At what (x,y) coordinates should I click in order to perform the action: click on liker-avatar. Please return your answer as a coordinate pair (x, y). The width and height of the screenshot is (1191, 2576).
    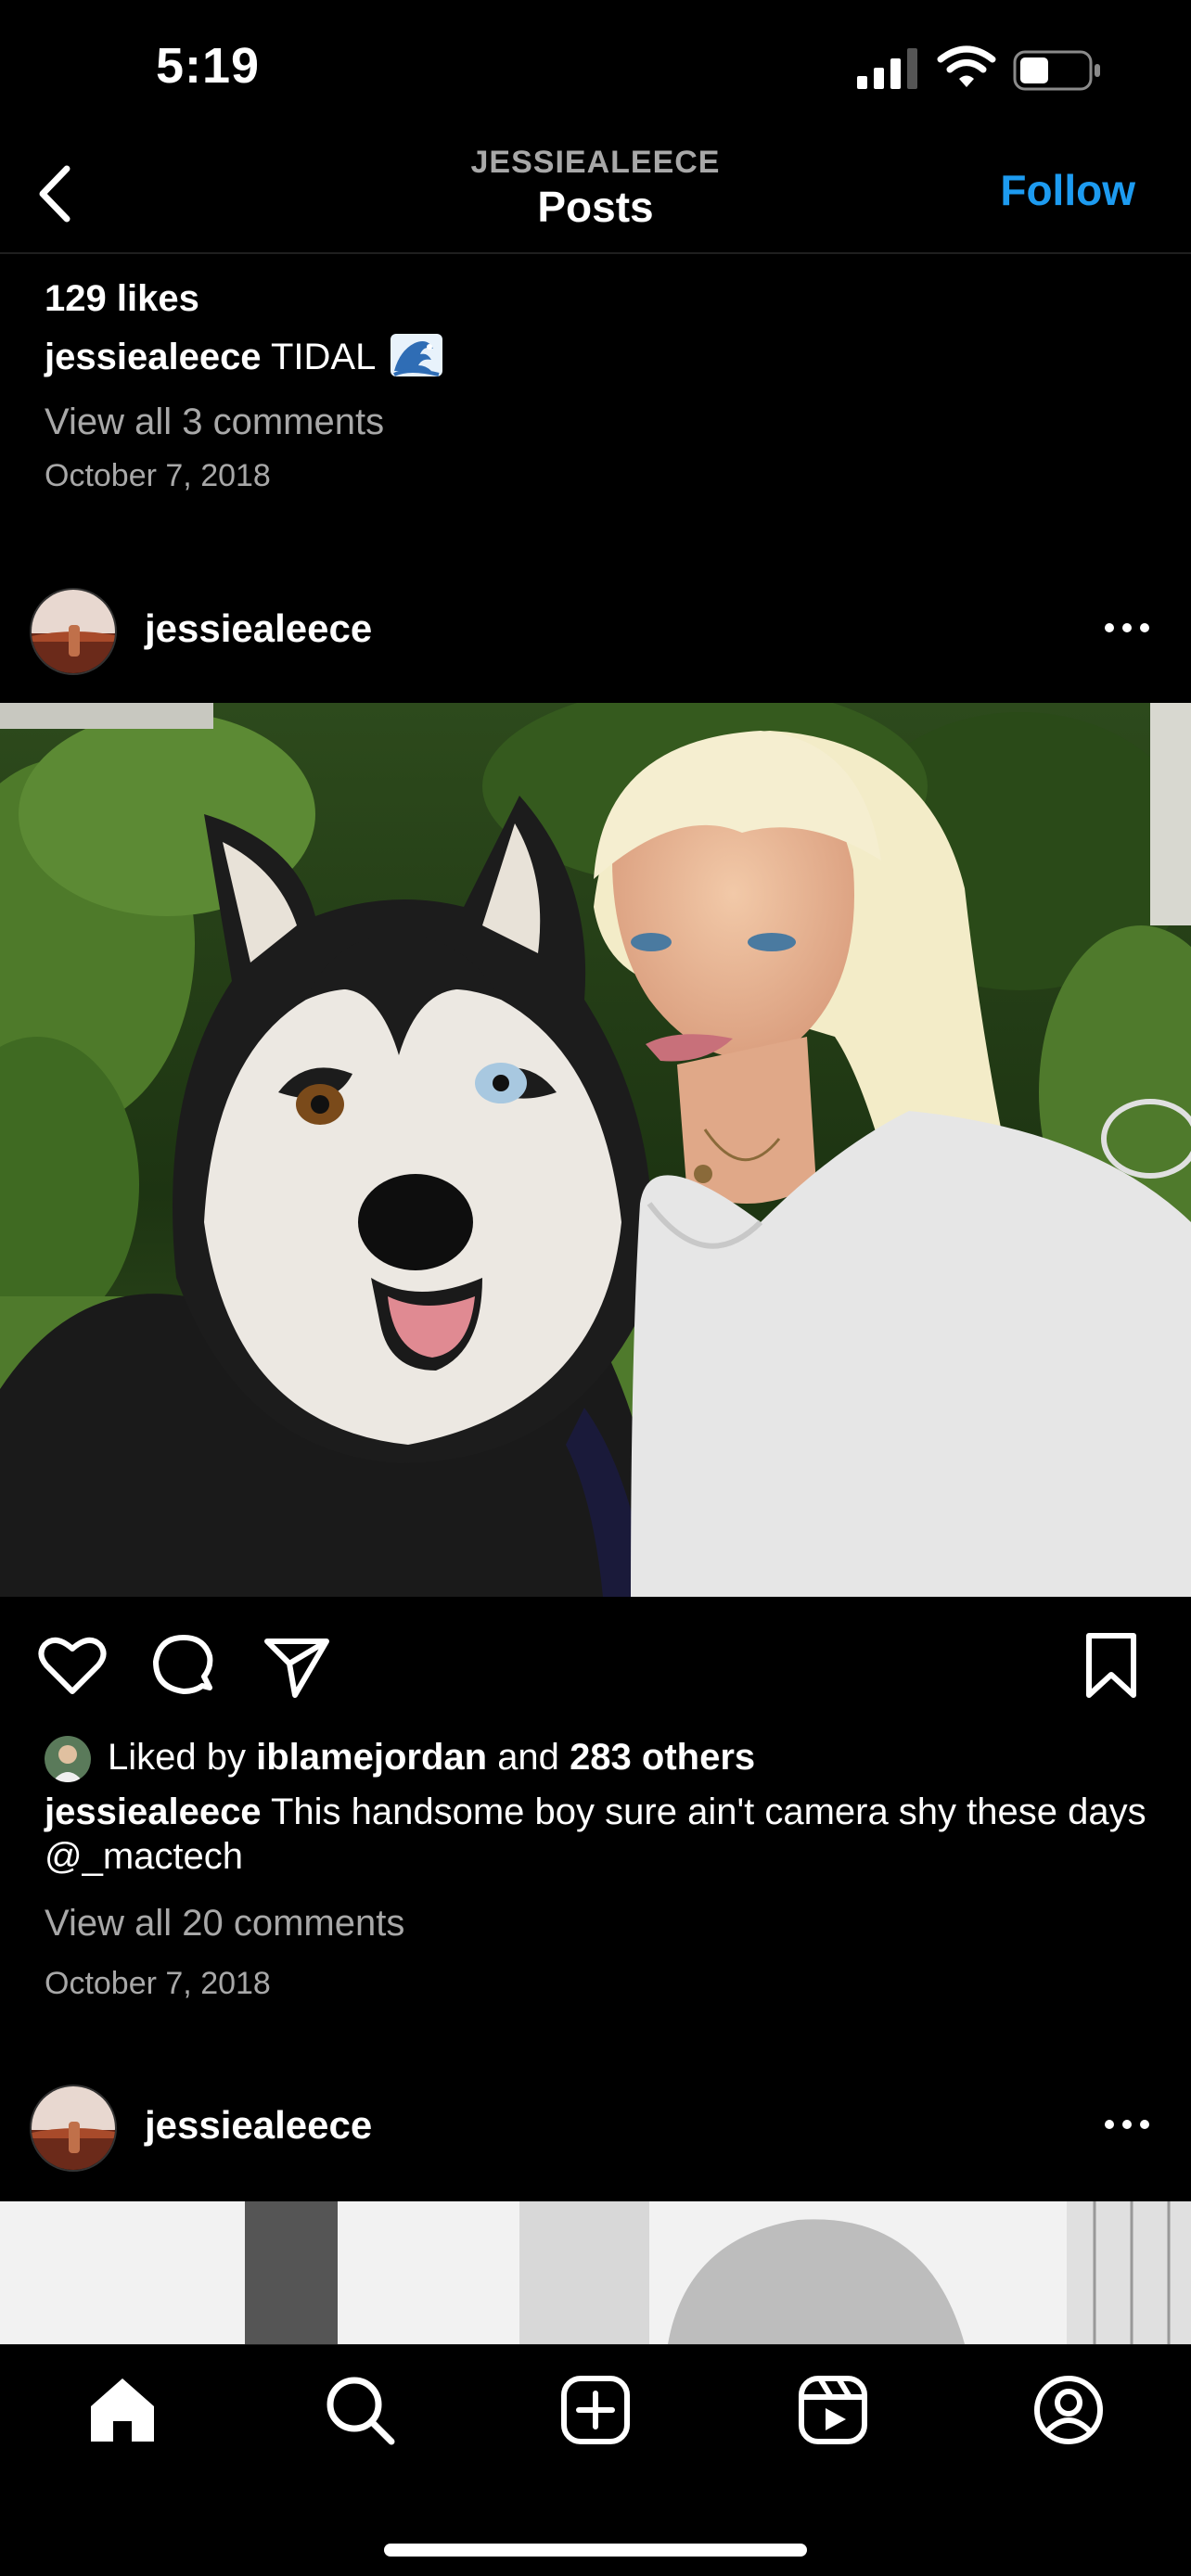
    Looking at the image, I should click on (68, 1759).